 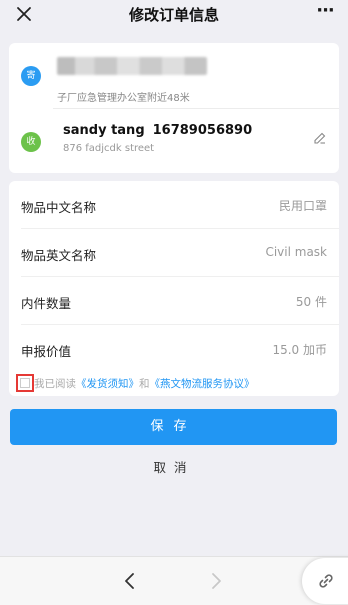 I want to click on agreement-prefix: 我已阅读, so click(x=55, y=384).